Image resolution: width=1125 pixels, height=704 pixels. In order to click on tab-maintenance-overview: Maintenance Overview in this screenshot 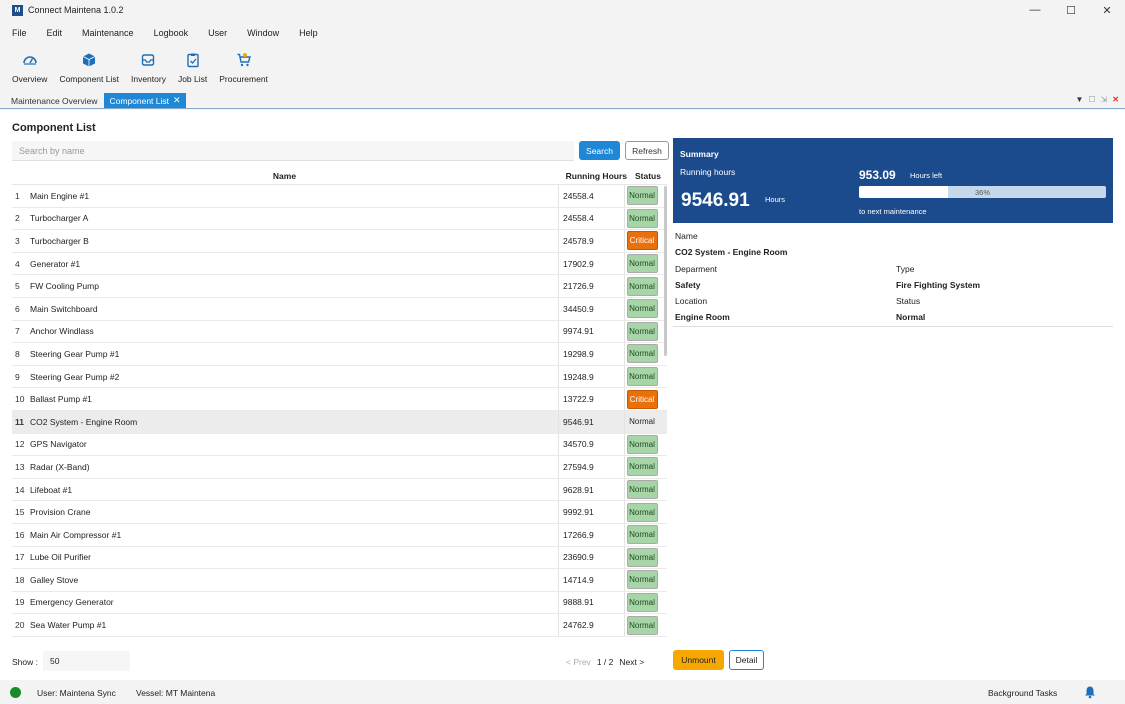, I will do `click(54, 100)`.